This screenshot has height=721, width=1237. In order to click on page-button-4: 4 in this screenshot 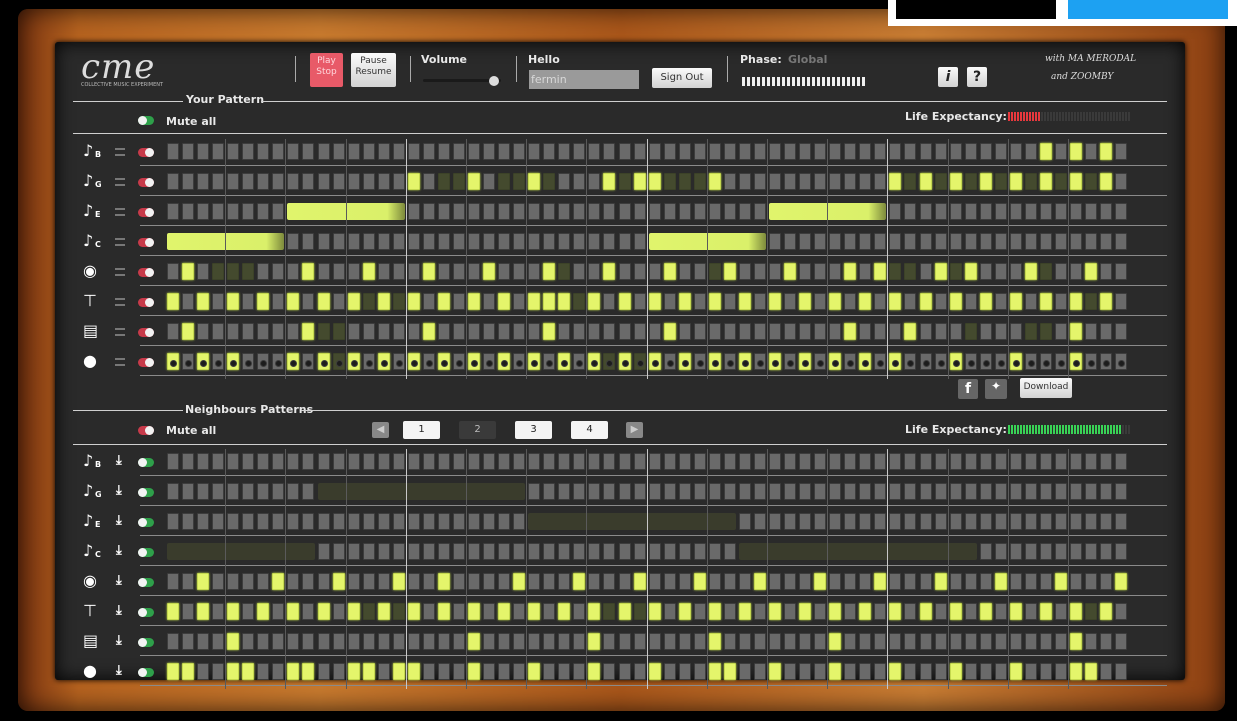, I will do `click(589, 430)`.